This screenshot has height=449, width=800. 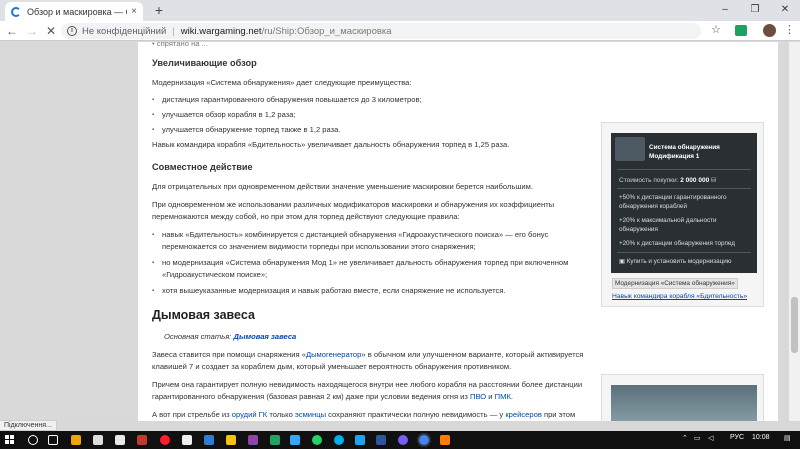 What do you see at coordinates (53, 440) in the screenshot?
I see `task-view-icon` at bounding box center [53, 440].